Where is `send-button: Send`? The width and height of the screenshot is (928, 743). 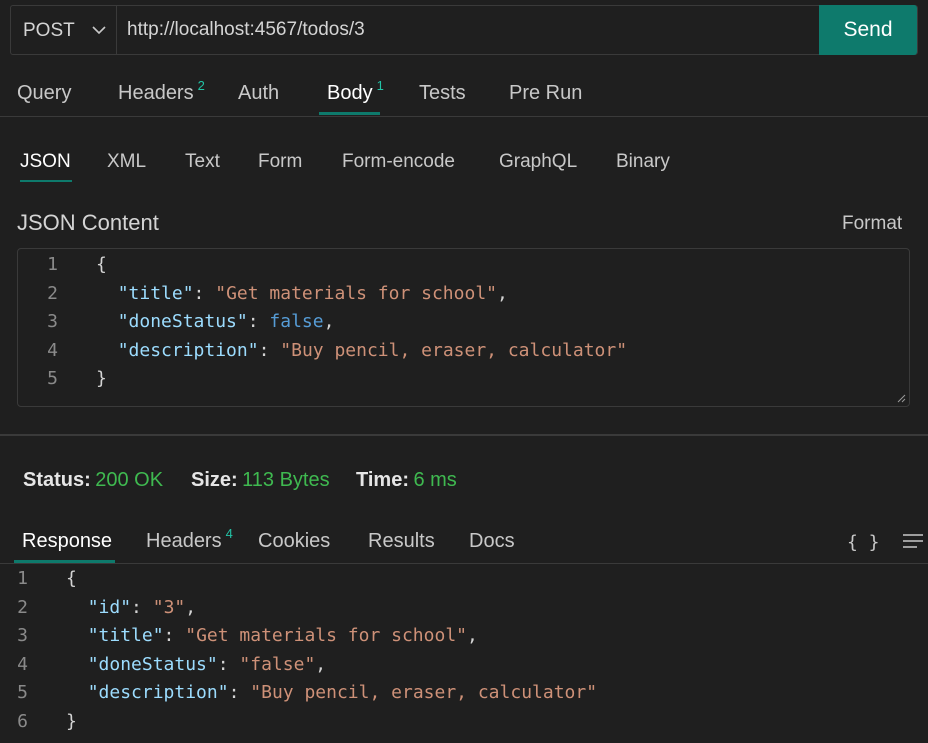
send-button: Send is located at coordinates (868, 30).